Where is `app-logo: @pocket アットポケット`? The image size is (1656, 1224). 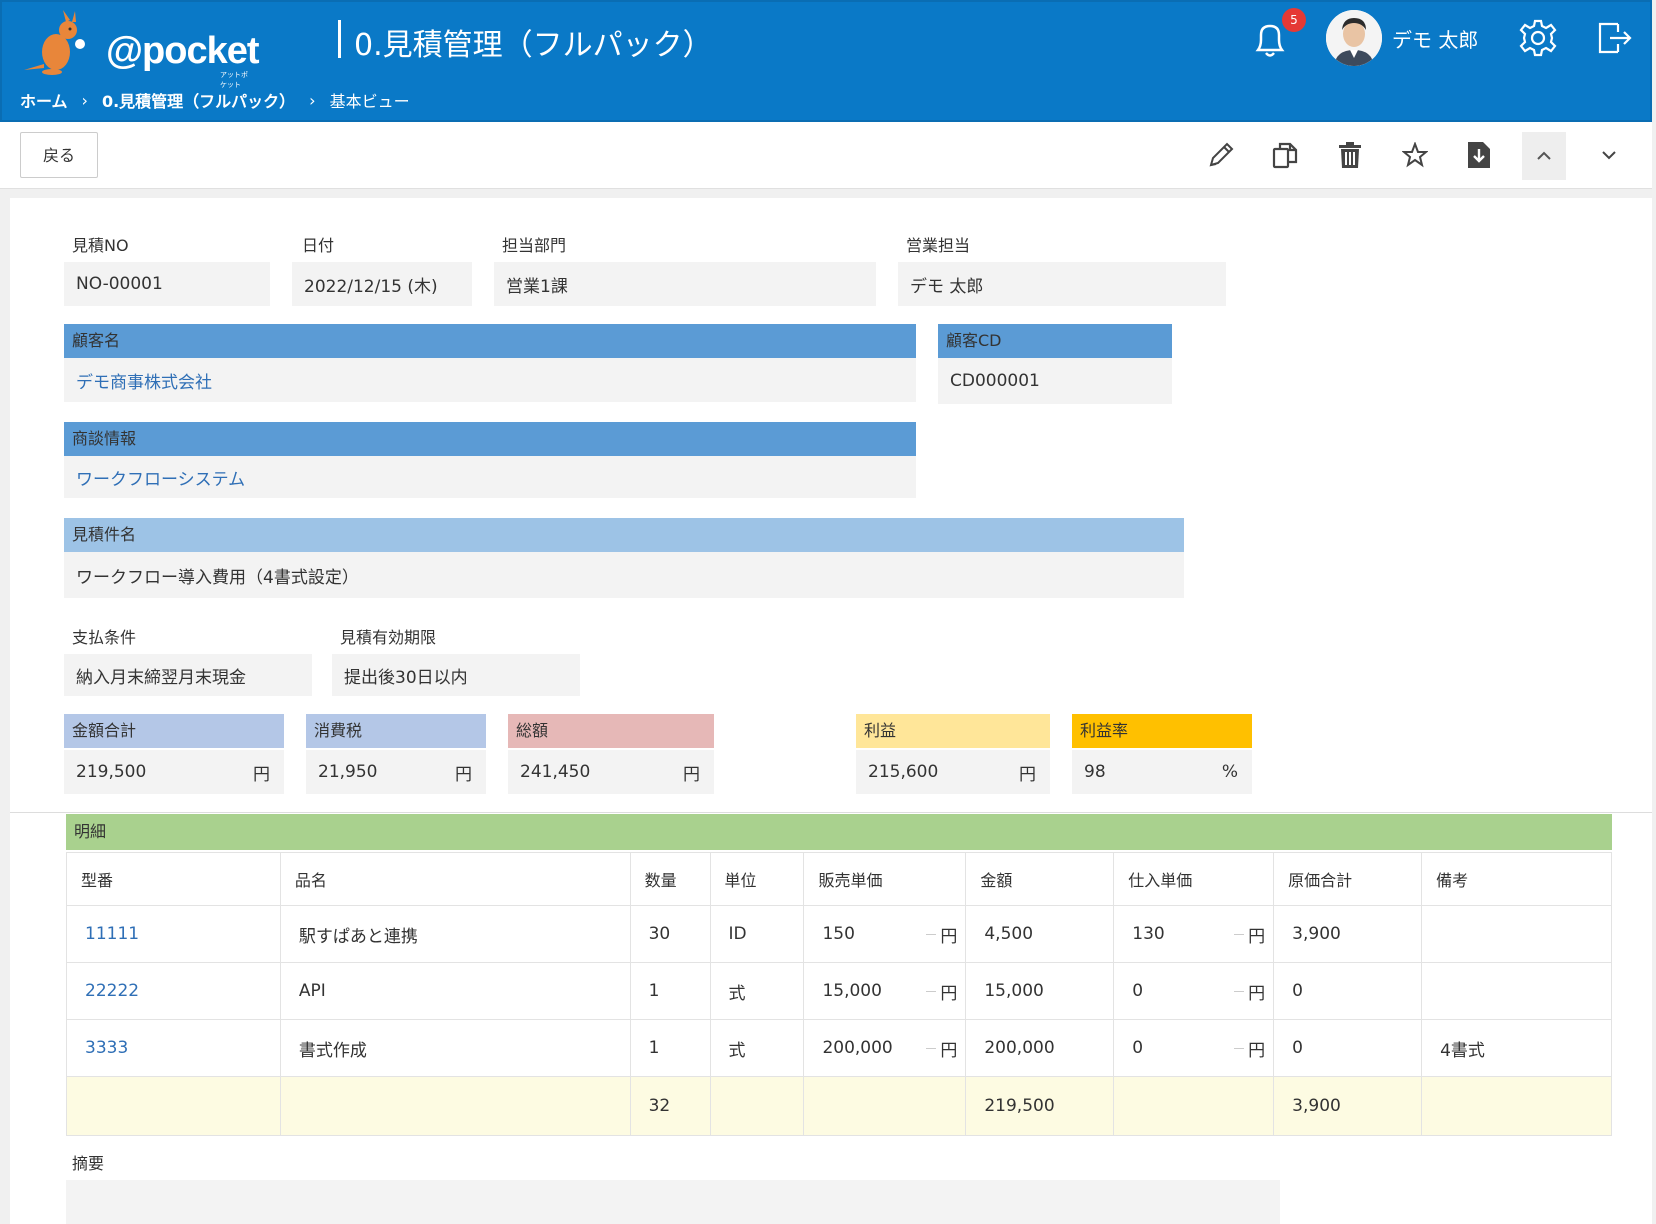 app-logo: @pocket アットポケット is located at coordinates (141, 48).